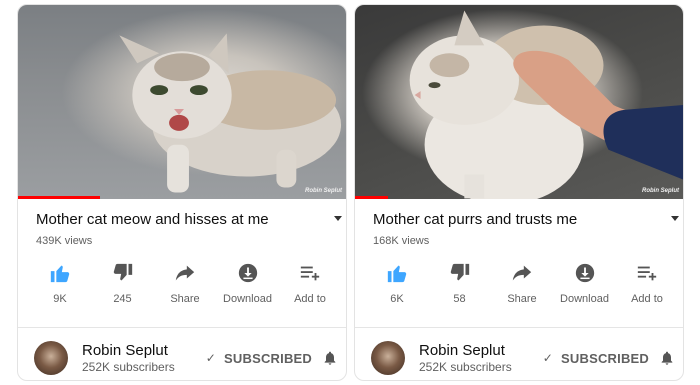 This screenshot has height=385, width=700. I want to click on like-count: 9K, so click(60, 299).